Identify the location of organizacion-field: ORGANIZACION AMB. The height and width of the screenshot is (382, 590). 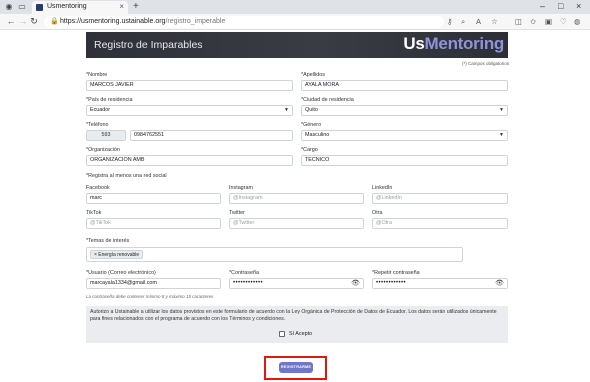
(189, 160).